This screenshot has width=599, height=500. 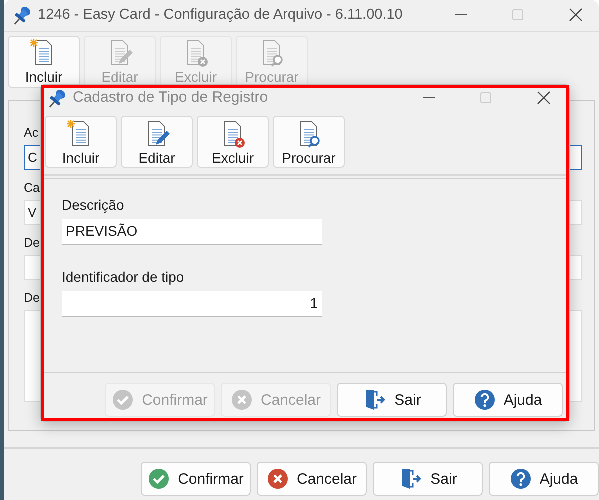 I want to click on field-label: Identificador de tipo, so click(x=124, y=277).